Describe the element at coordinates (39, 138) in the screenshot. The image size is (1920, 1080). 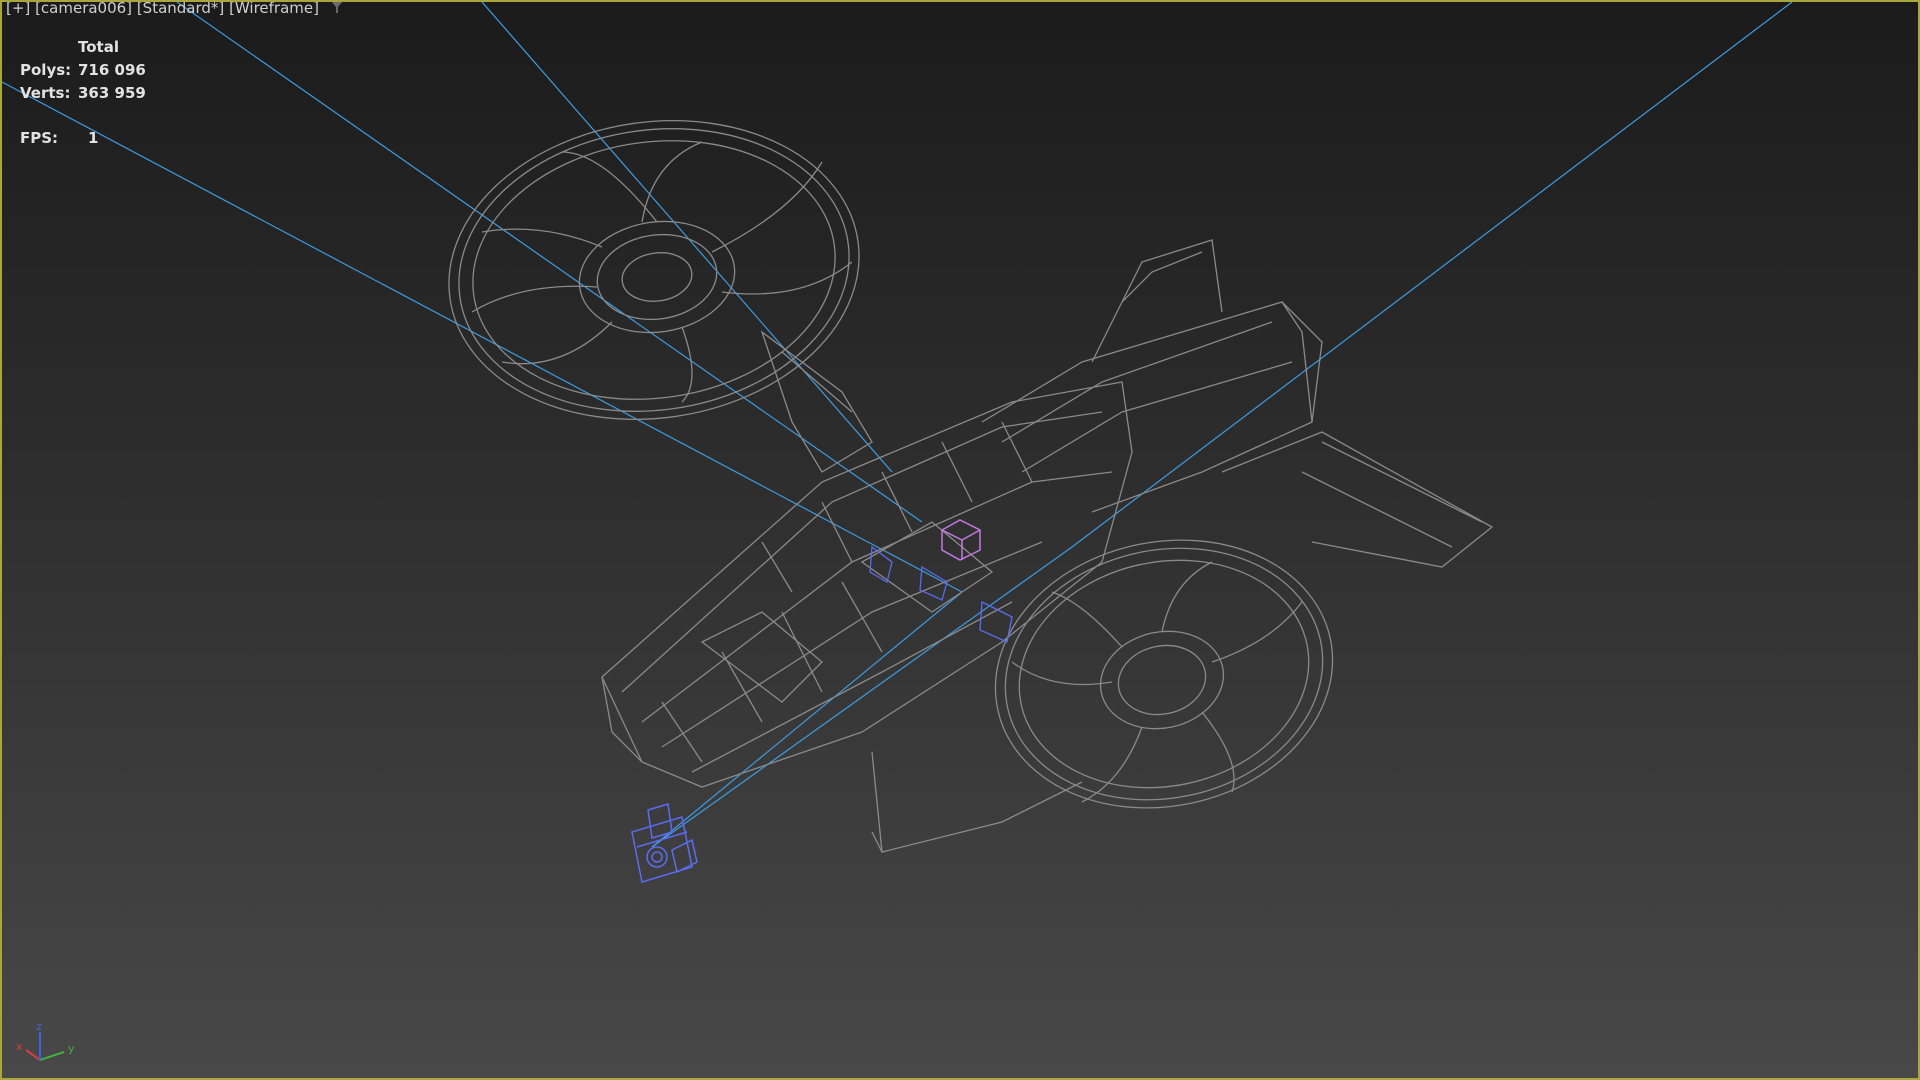
I see `fps-label: FPS:` at that location.